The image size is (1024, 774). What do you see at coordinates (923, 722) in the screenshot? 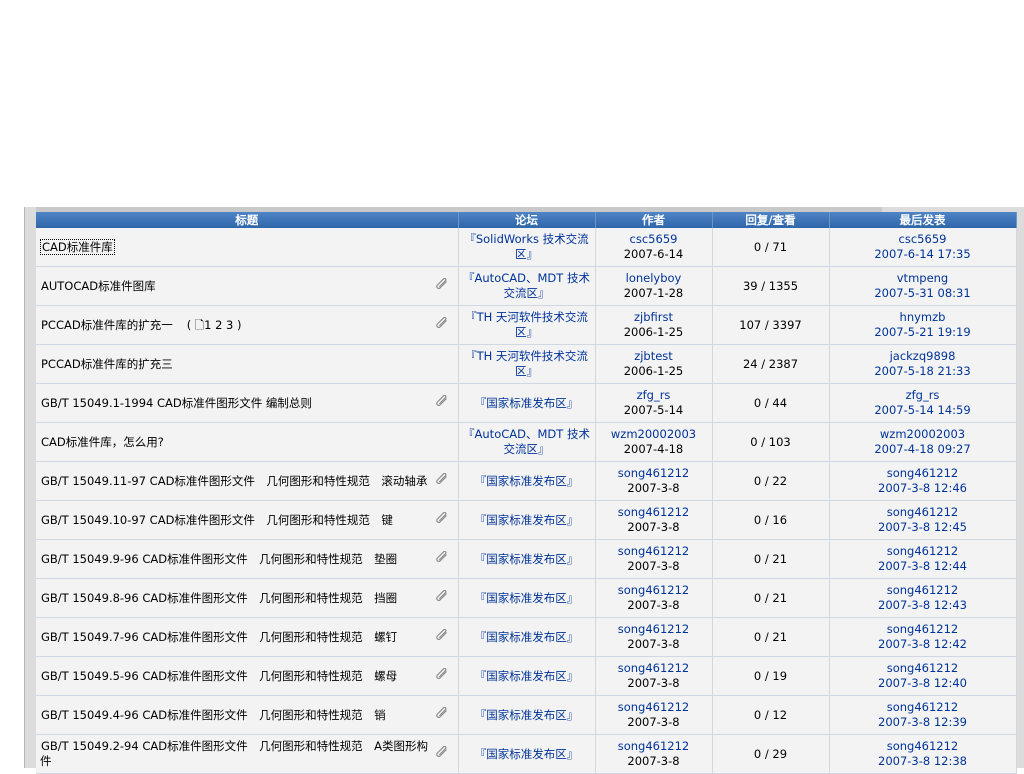
I see `last-post-time: 2007-3-8 12:39` at bounding box center [923, 722].